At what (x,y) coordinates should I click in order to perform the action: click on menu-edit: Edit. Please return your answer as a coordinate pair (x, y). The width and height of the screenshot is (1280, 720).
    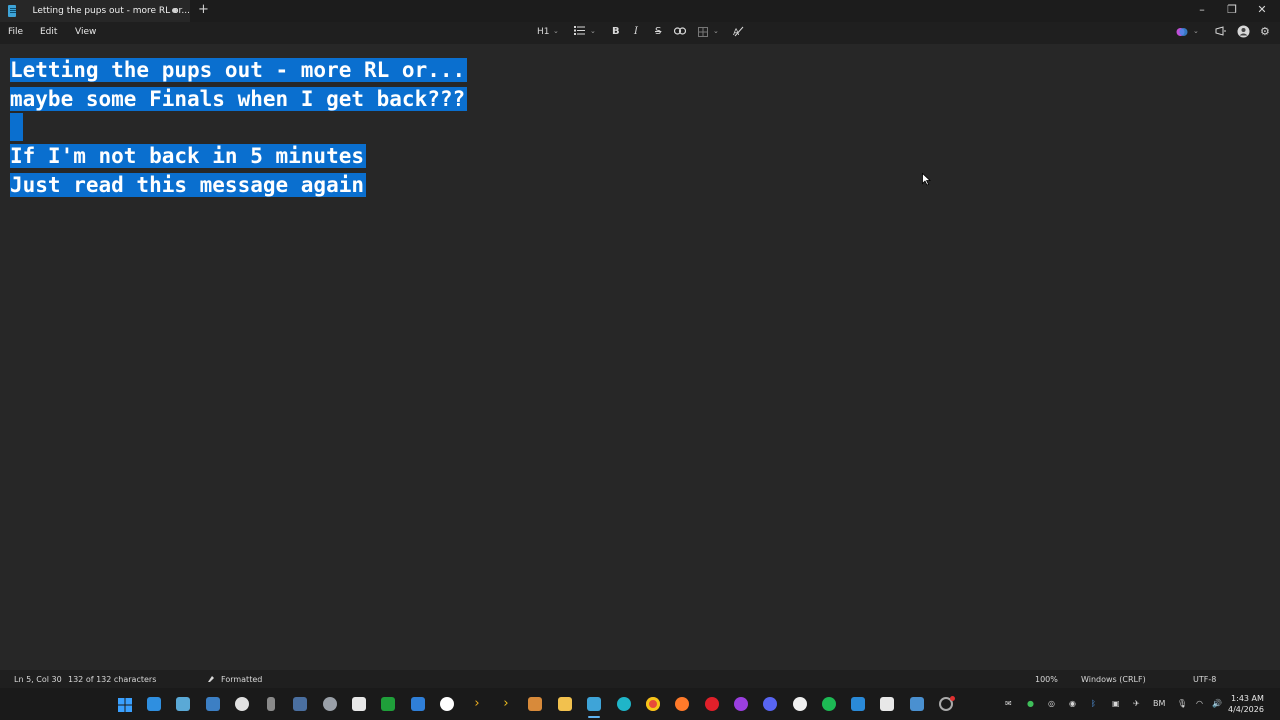
    Looking at the image, I should click on (48, 32).